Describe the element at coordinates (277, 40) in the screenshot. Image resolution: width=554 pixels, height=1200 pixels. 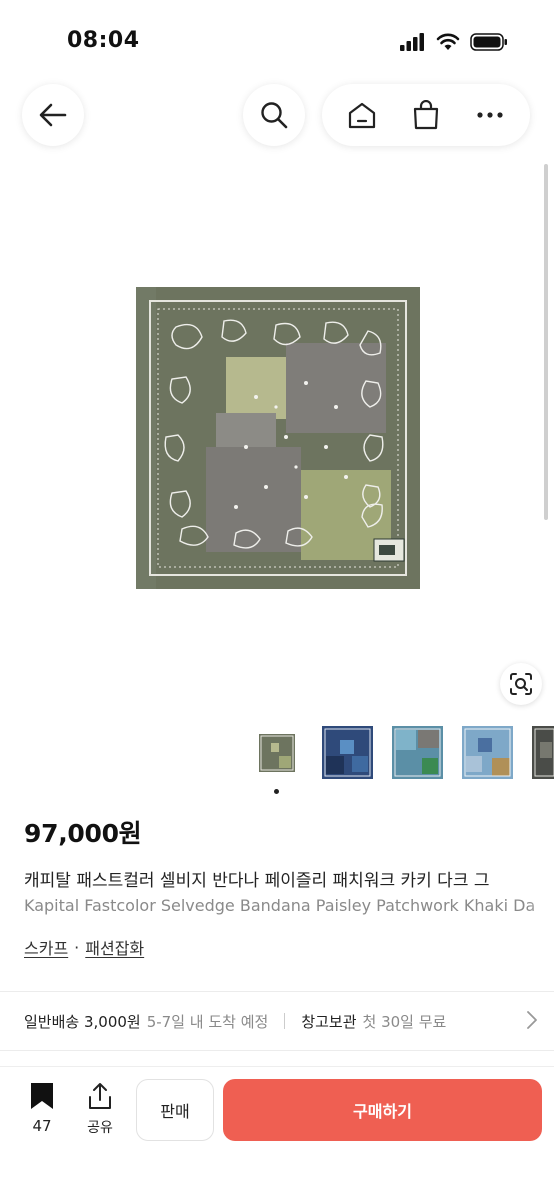
I see `status-bar: 08:04` at that location.